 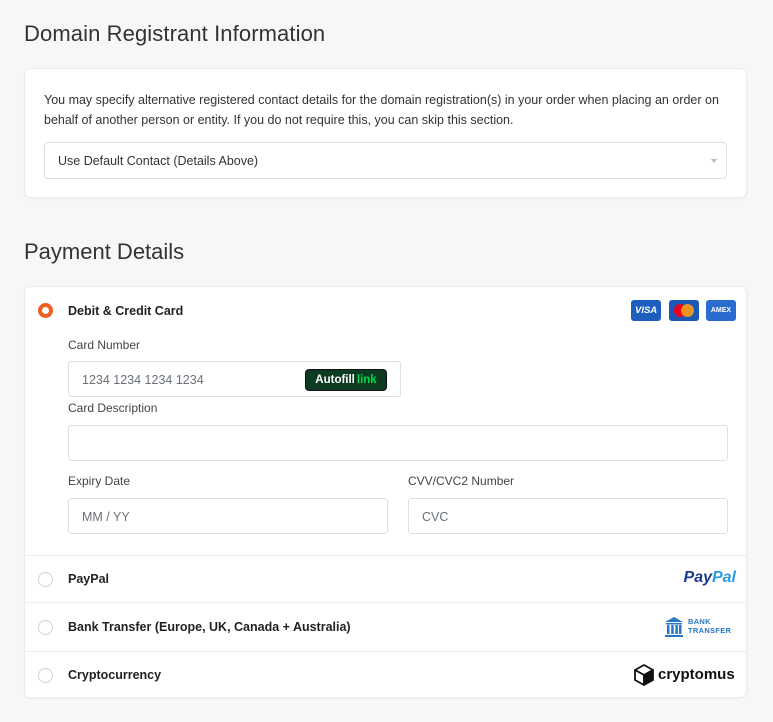 What do you see at coordinates (99, 481) in the screenshot?
I see `expiry-label: Expiry Date` at bounding box center [99, 481].